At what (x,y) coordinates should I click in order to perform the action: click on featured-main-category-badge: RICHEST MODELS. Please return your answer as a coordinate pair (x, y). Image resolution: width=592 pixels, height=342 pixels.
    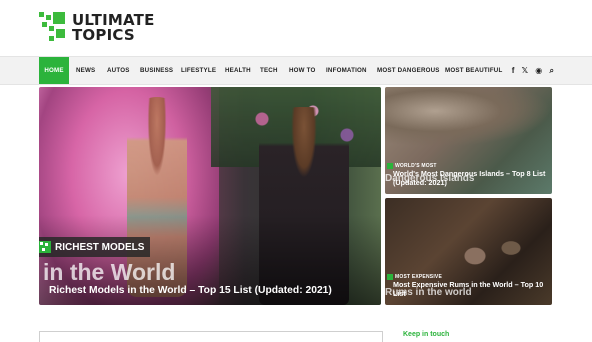
    Looking at the image, I should click on (95, 247).